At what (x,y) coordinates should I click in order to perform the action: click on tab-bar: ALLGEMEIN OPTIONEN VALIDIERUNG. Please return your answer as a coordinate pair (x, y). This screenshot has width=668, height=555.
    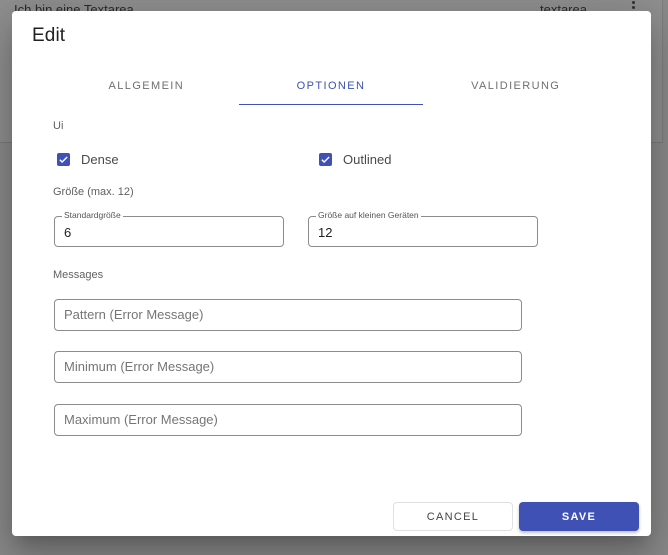
    Looking at the image, I should click on (331, 87).